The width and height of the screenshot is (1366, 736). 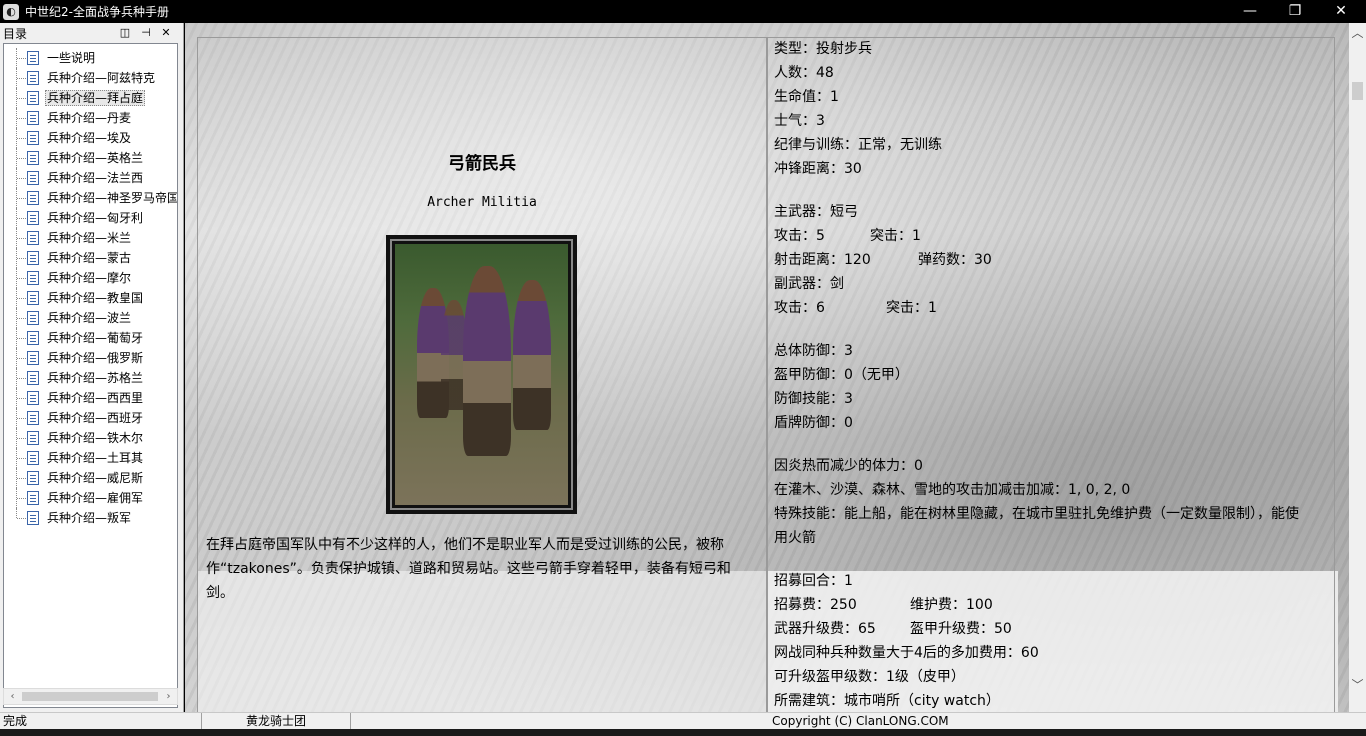 What do you see at coordinates (91, 33) in the screenshot?
I see `toc-header: 目录 ◫ ⊣ ✕` at bounding box center [91, 33].